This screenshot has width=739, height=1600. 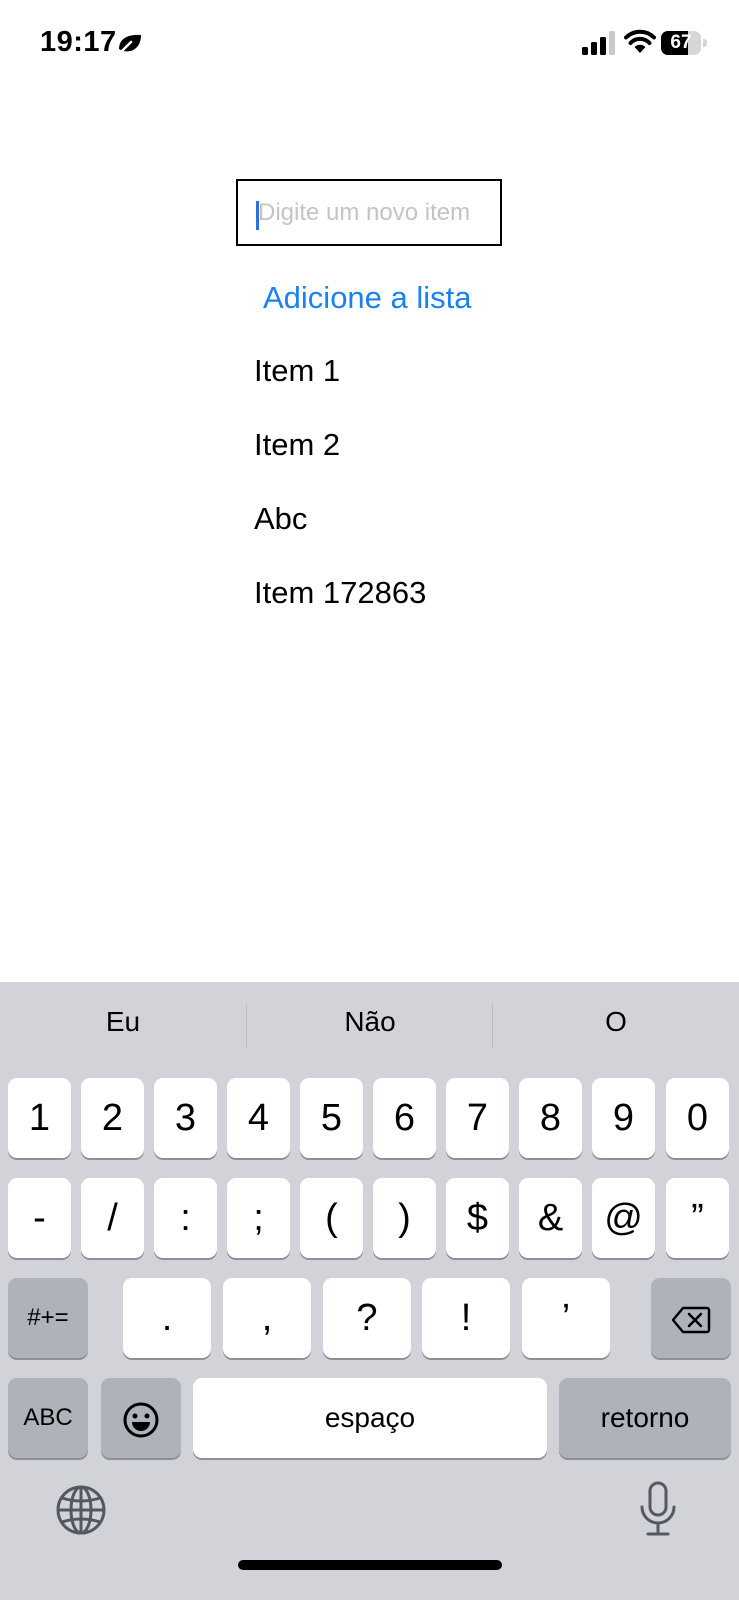 I want to click on space-key: espaço, so click(x=370, y=1418).